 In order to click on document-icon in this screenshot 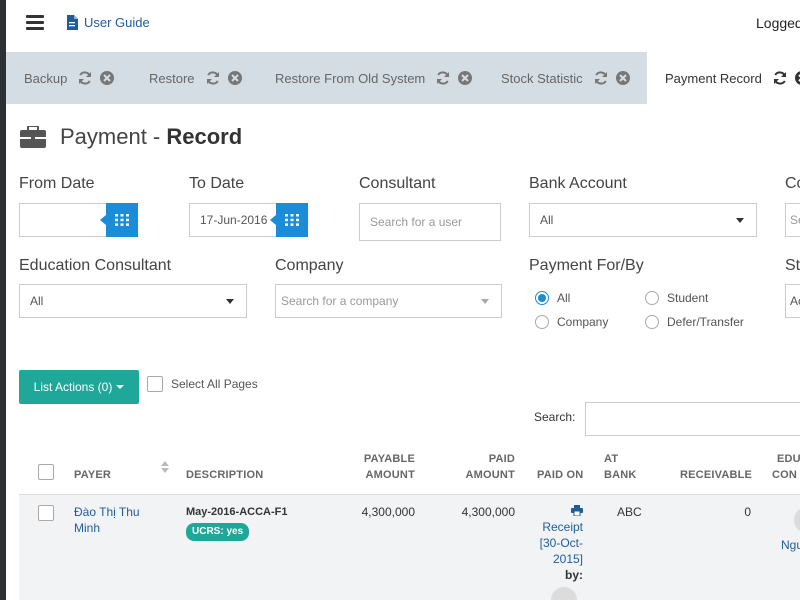, I will do `click(72, 22)`.